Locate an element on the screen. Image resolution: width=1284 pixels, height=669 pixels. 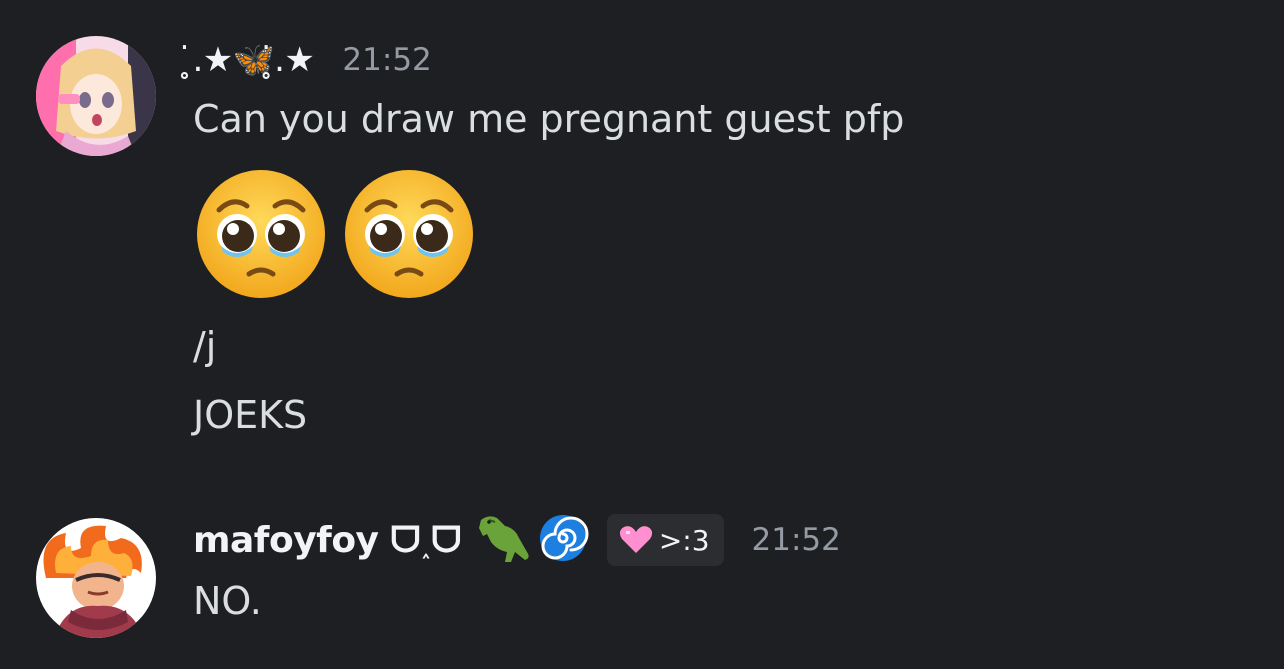
cyclone-icon is located at coordinates (563, 540).